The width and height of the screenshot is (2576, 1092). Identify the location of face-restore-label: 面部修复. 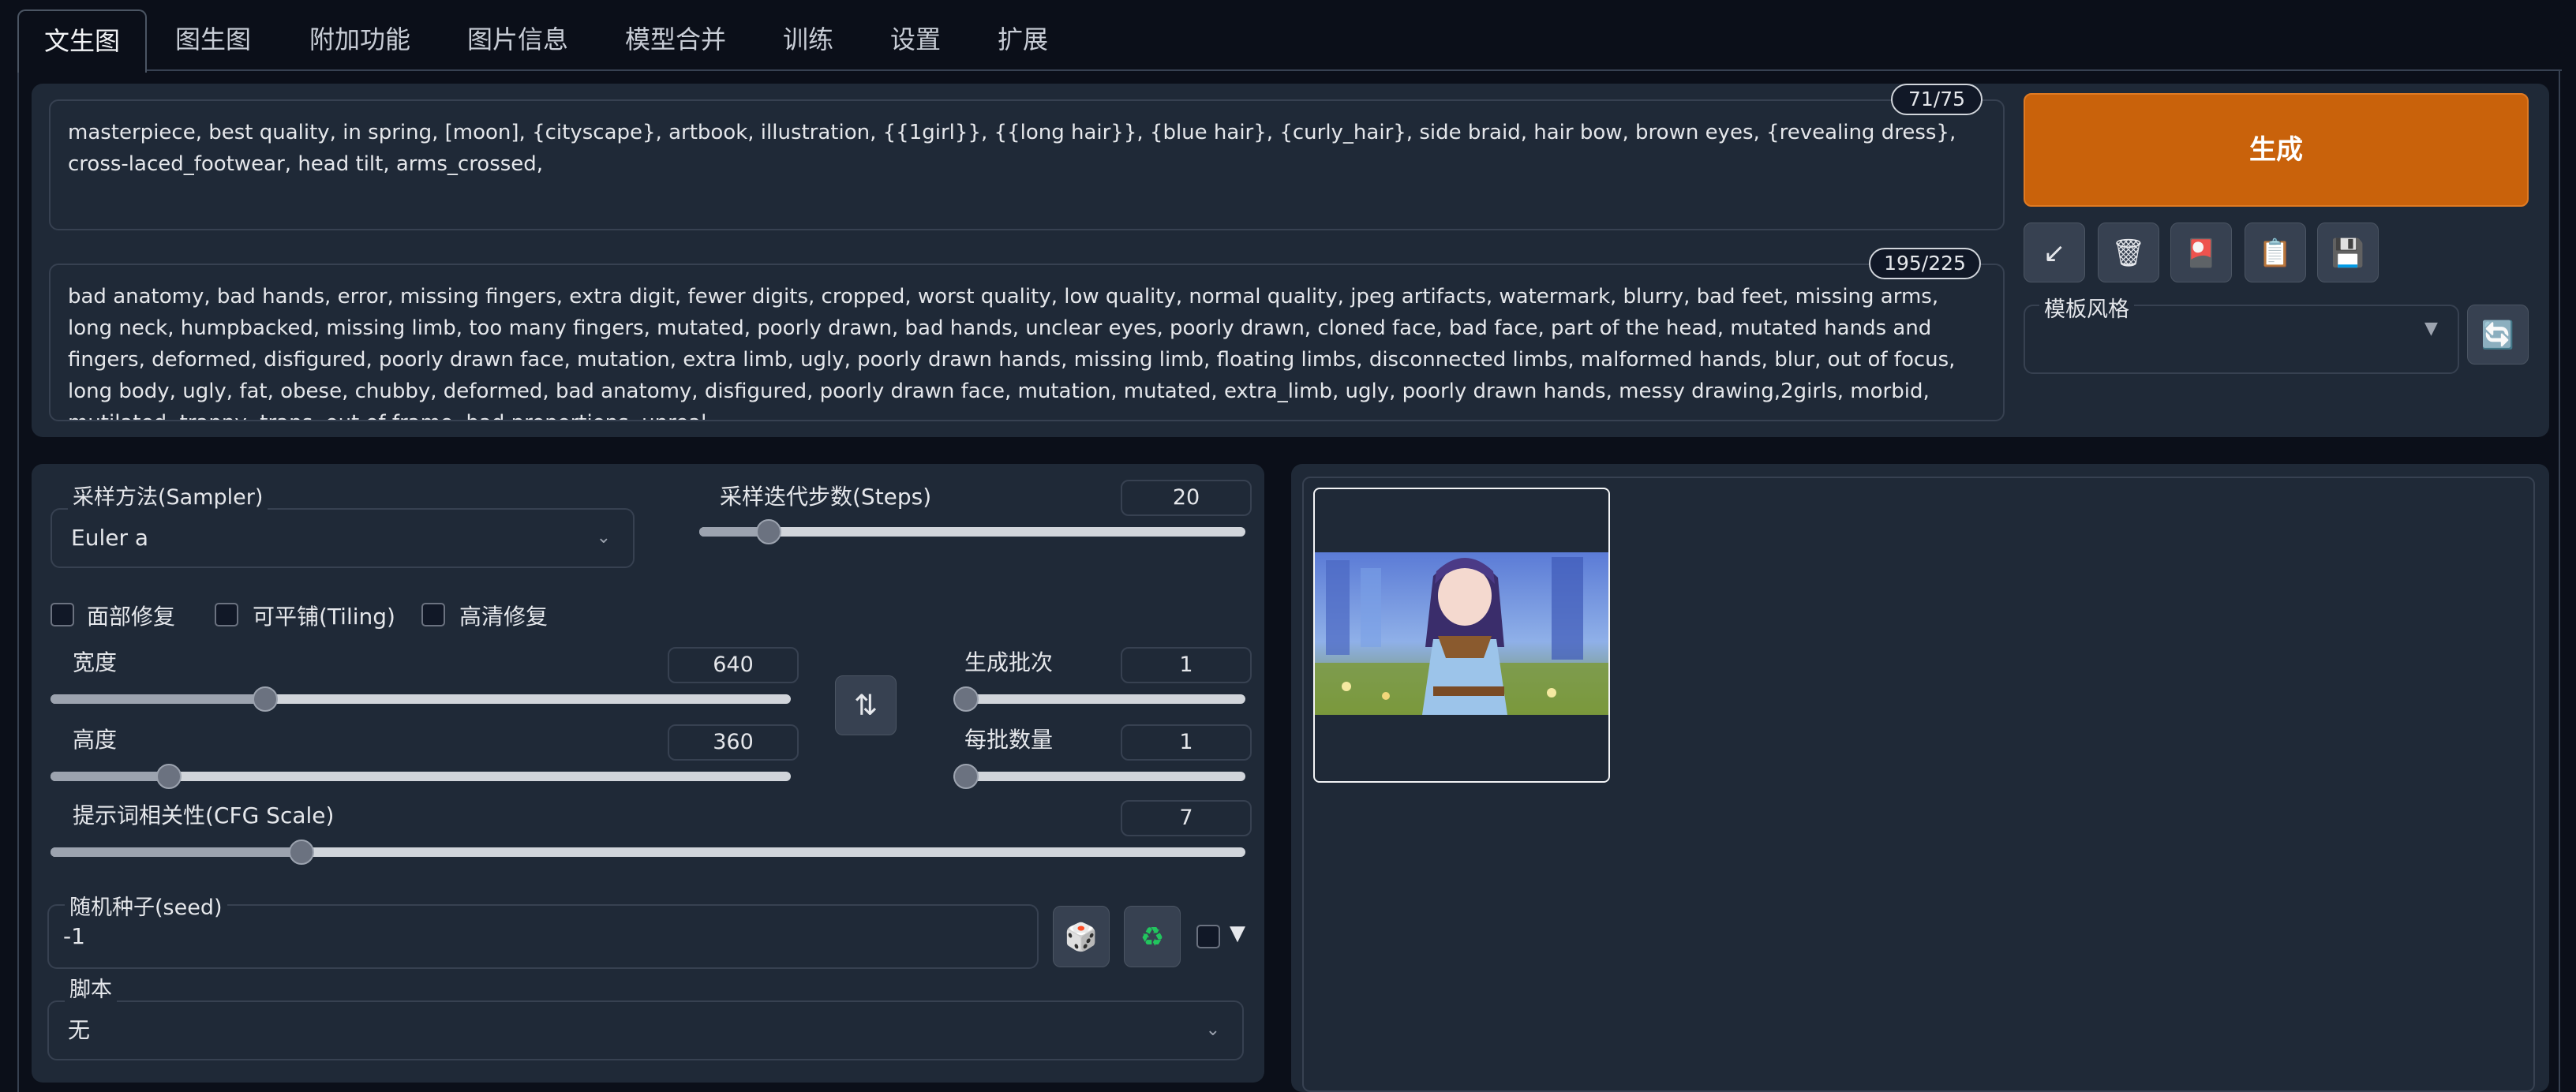
(131, 617).